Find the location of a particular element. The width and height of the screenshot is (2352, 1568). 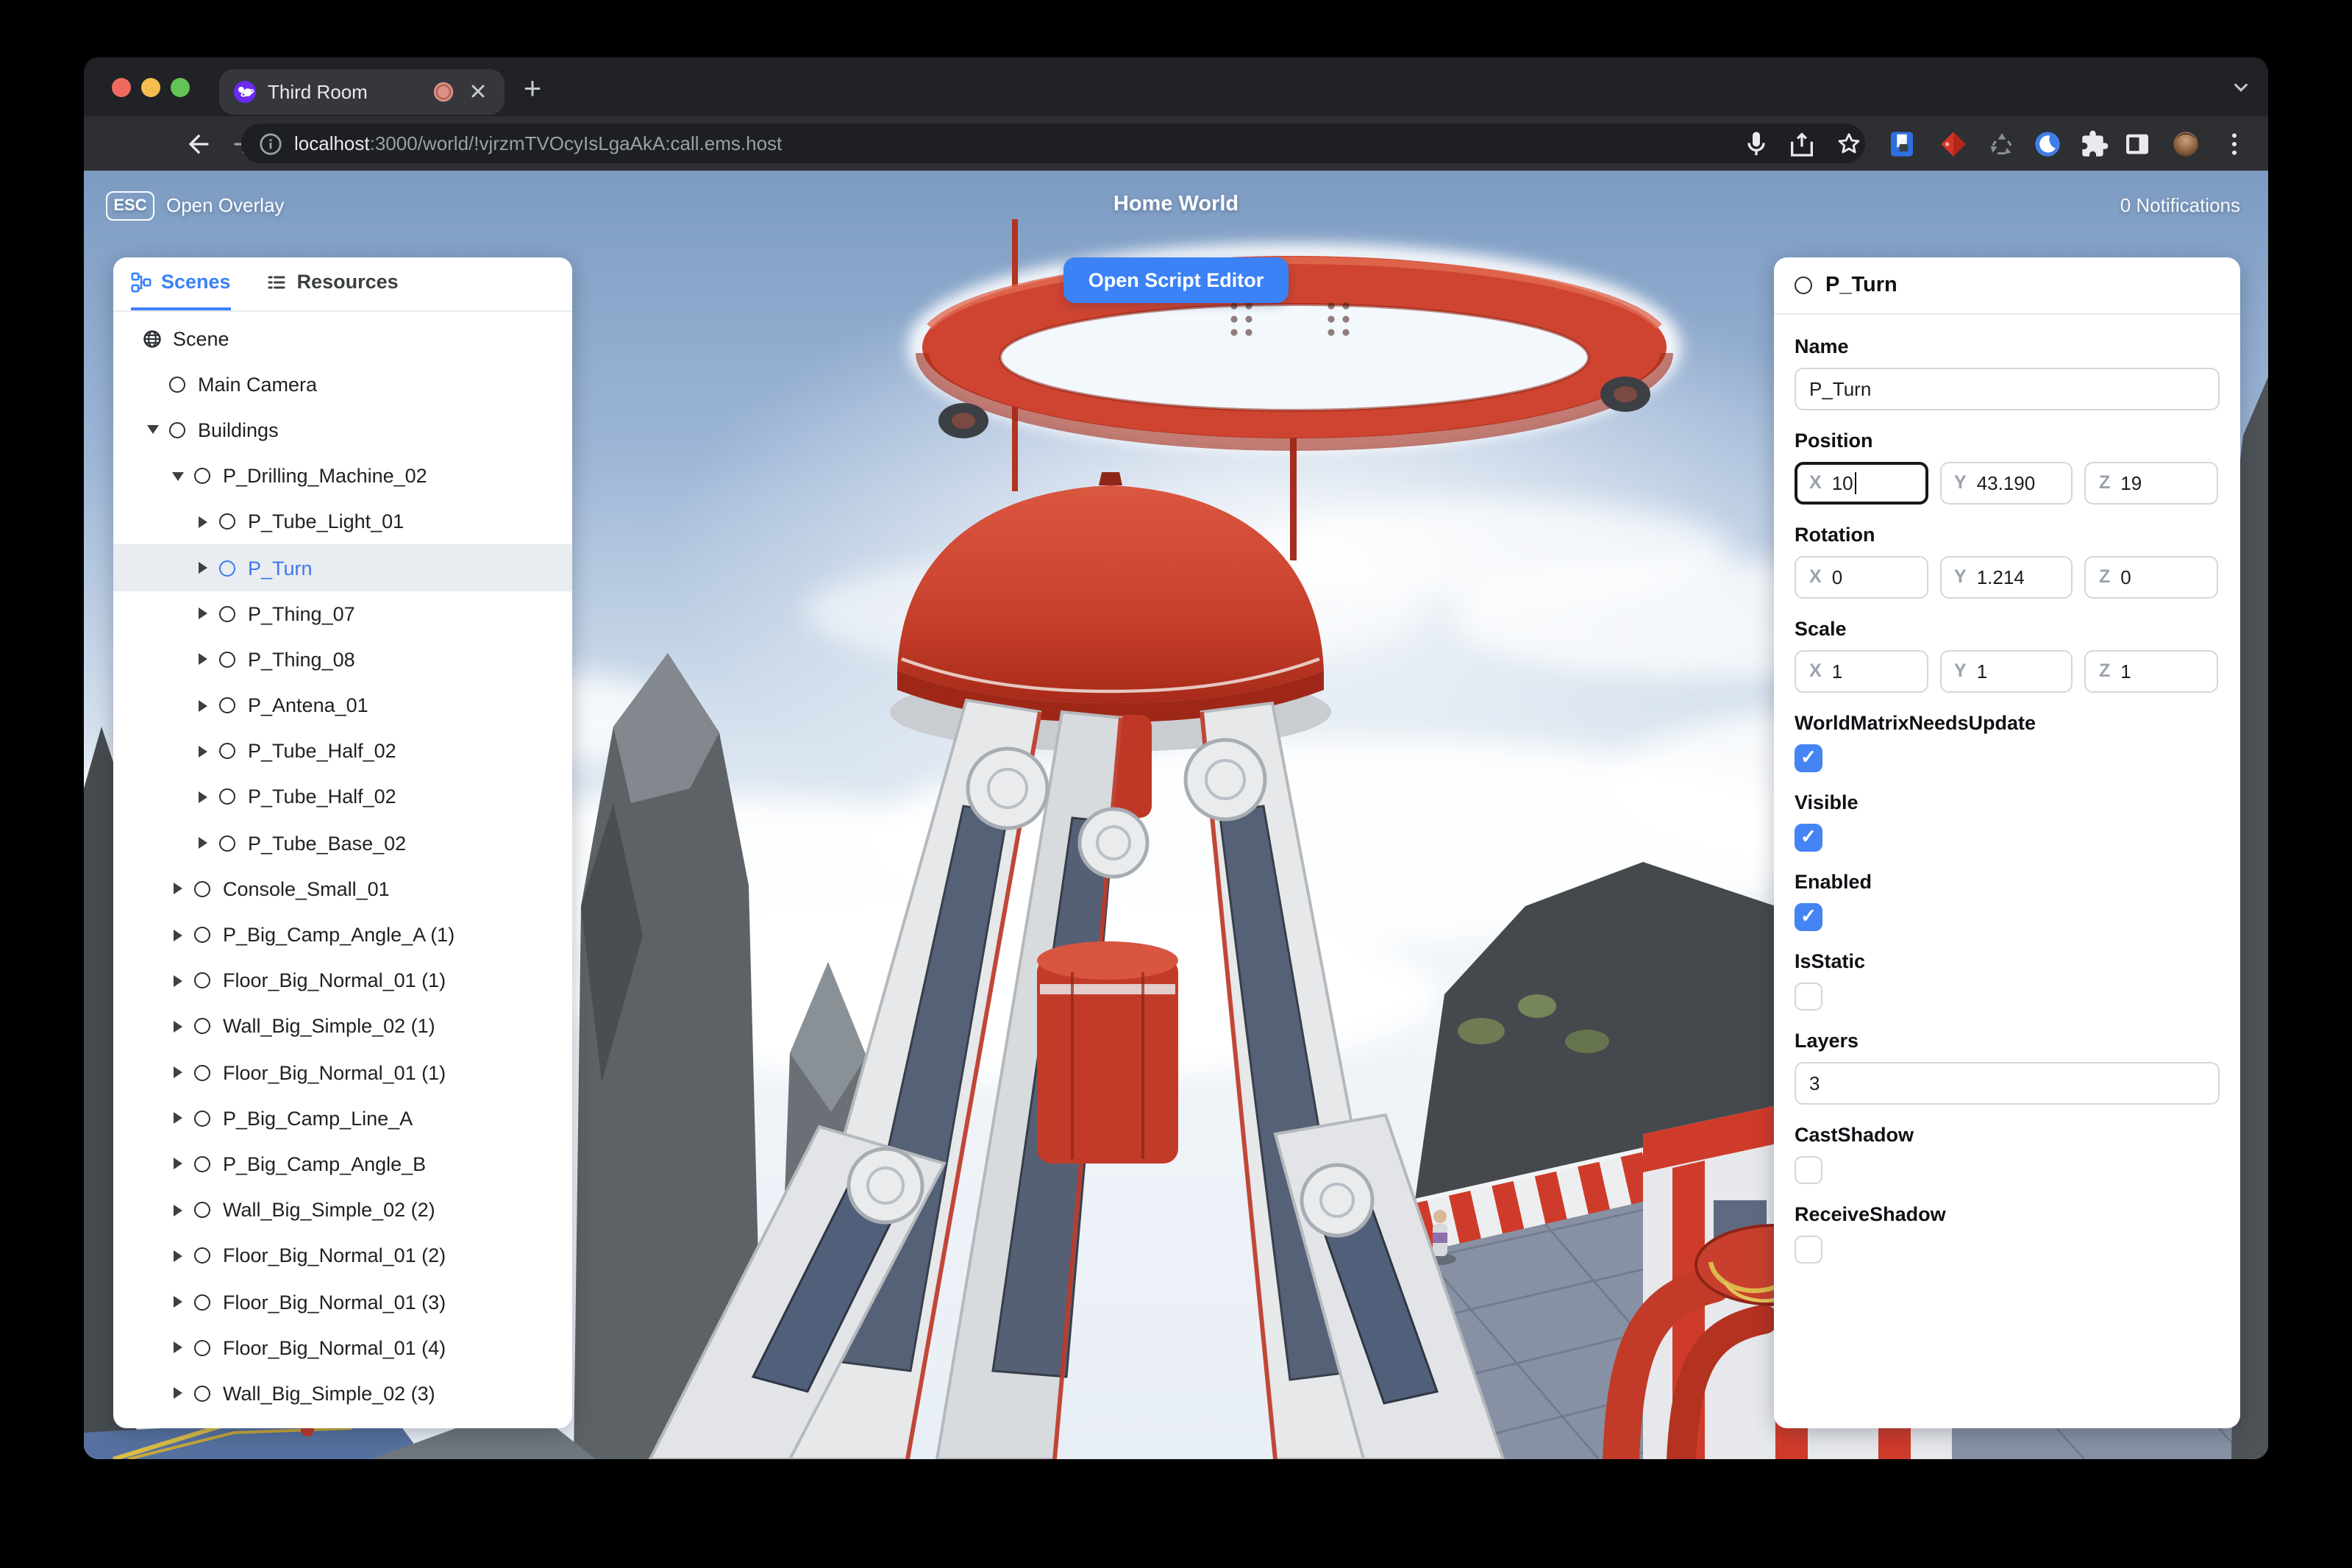

tab-resources-label: Resources is located at coordinates (347, 282).